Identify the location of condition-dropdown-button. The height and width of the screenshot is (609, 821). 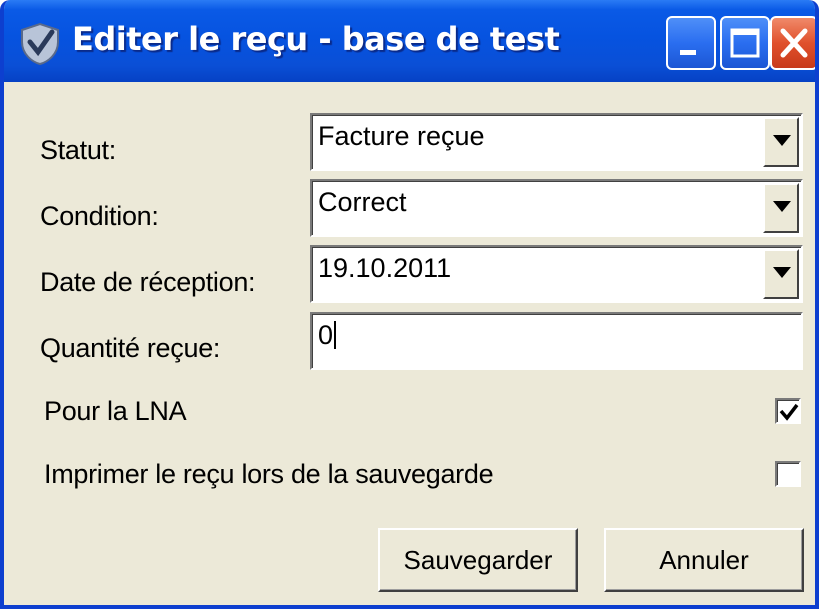
(781, 208).